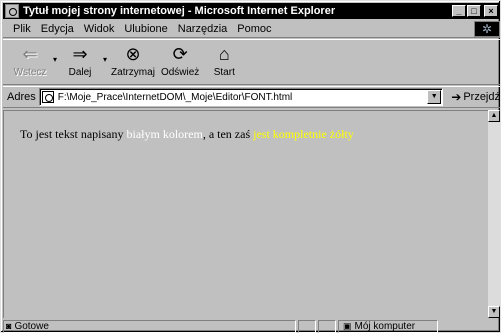 This screenshot has width=501, height=333. What do you see at coordinates (21, 97) in the screenshot?
I see `address-label: Adres` at bounding box center [21, 97].